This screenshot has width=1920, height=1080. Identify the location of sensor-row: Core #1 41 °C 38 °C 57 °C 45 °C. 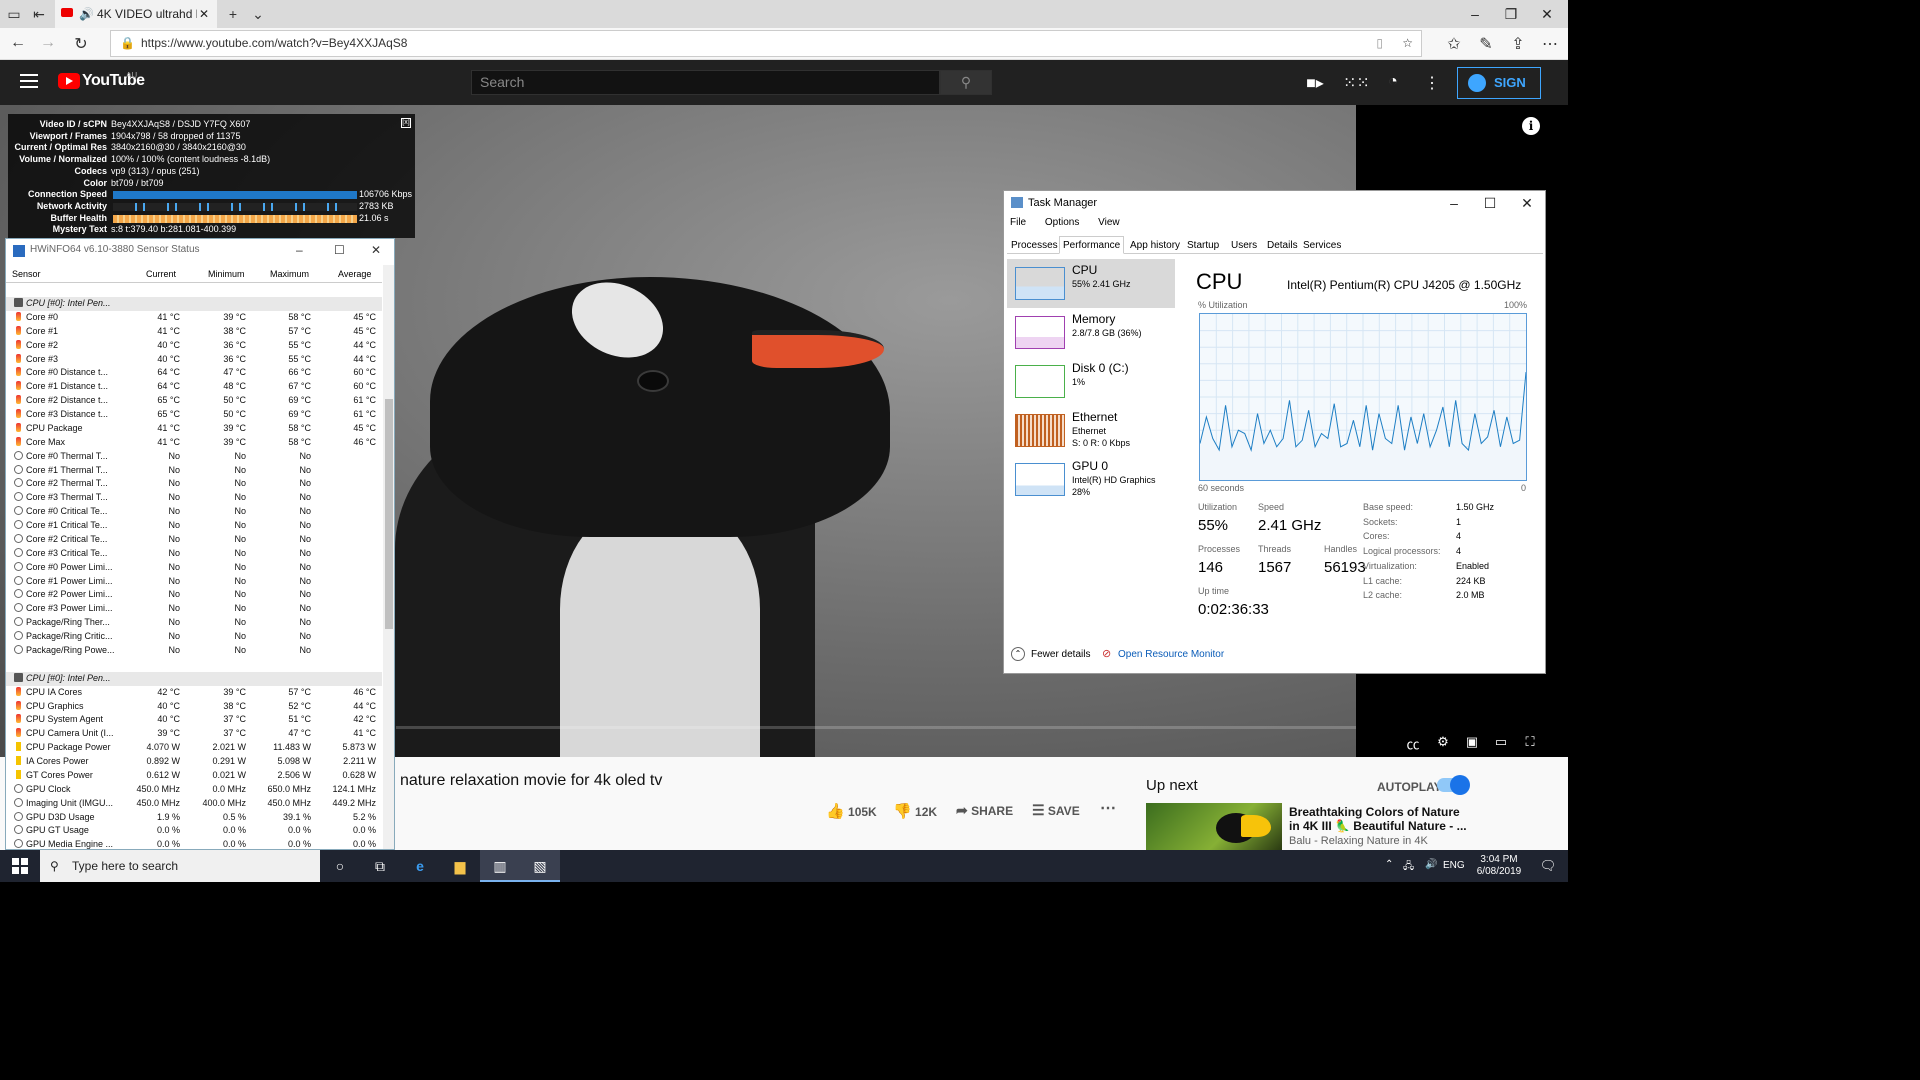
(194, 332).